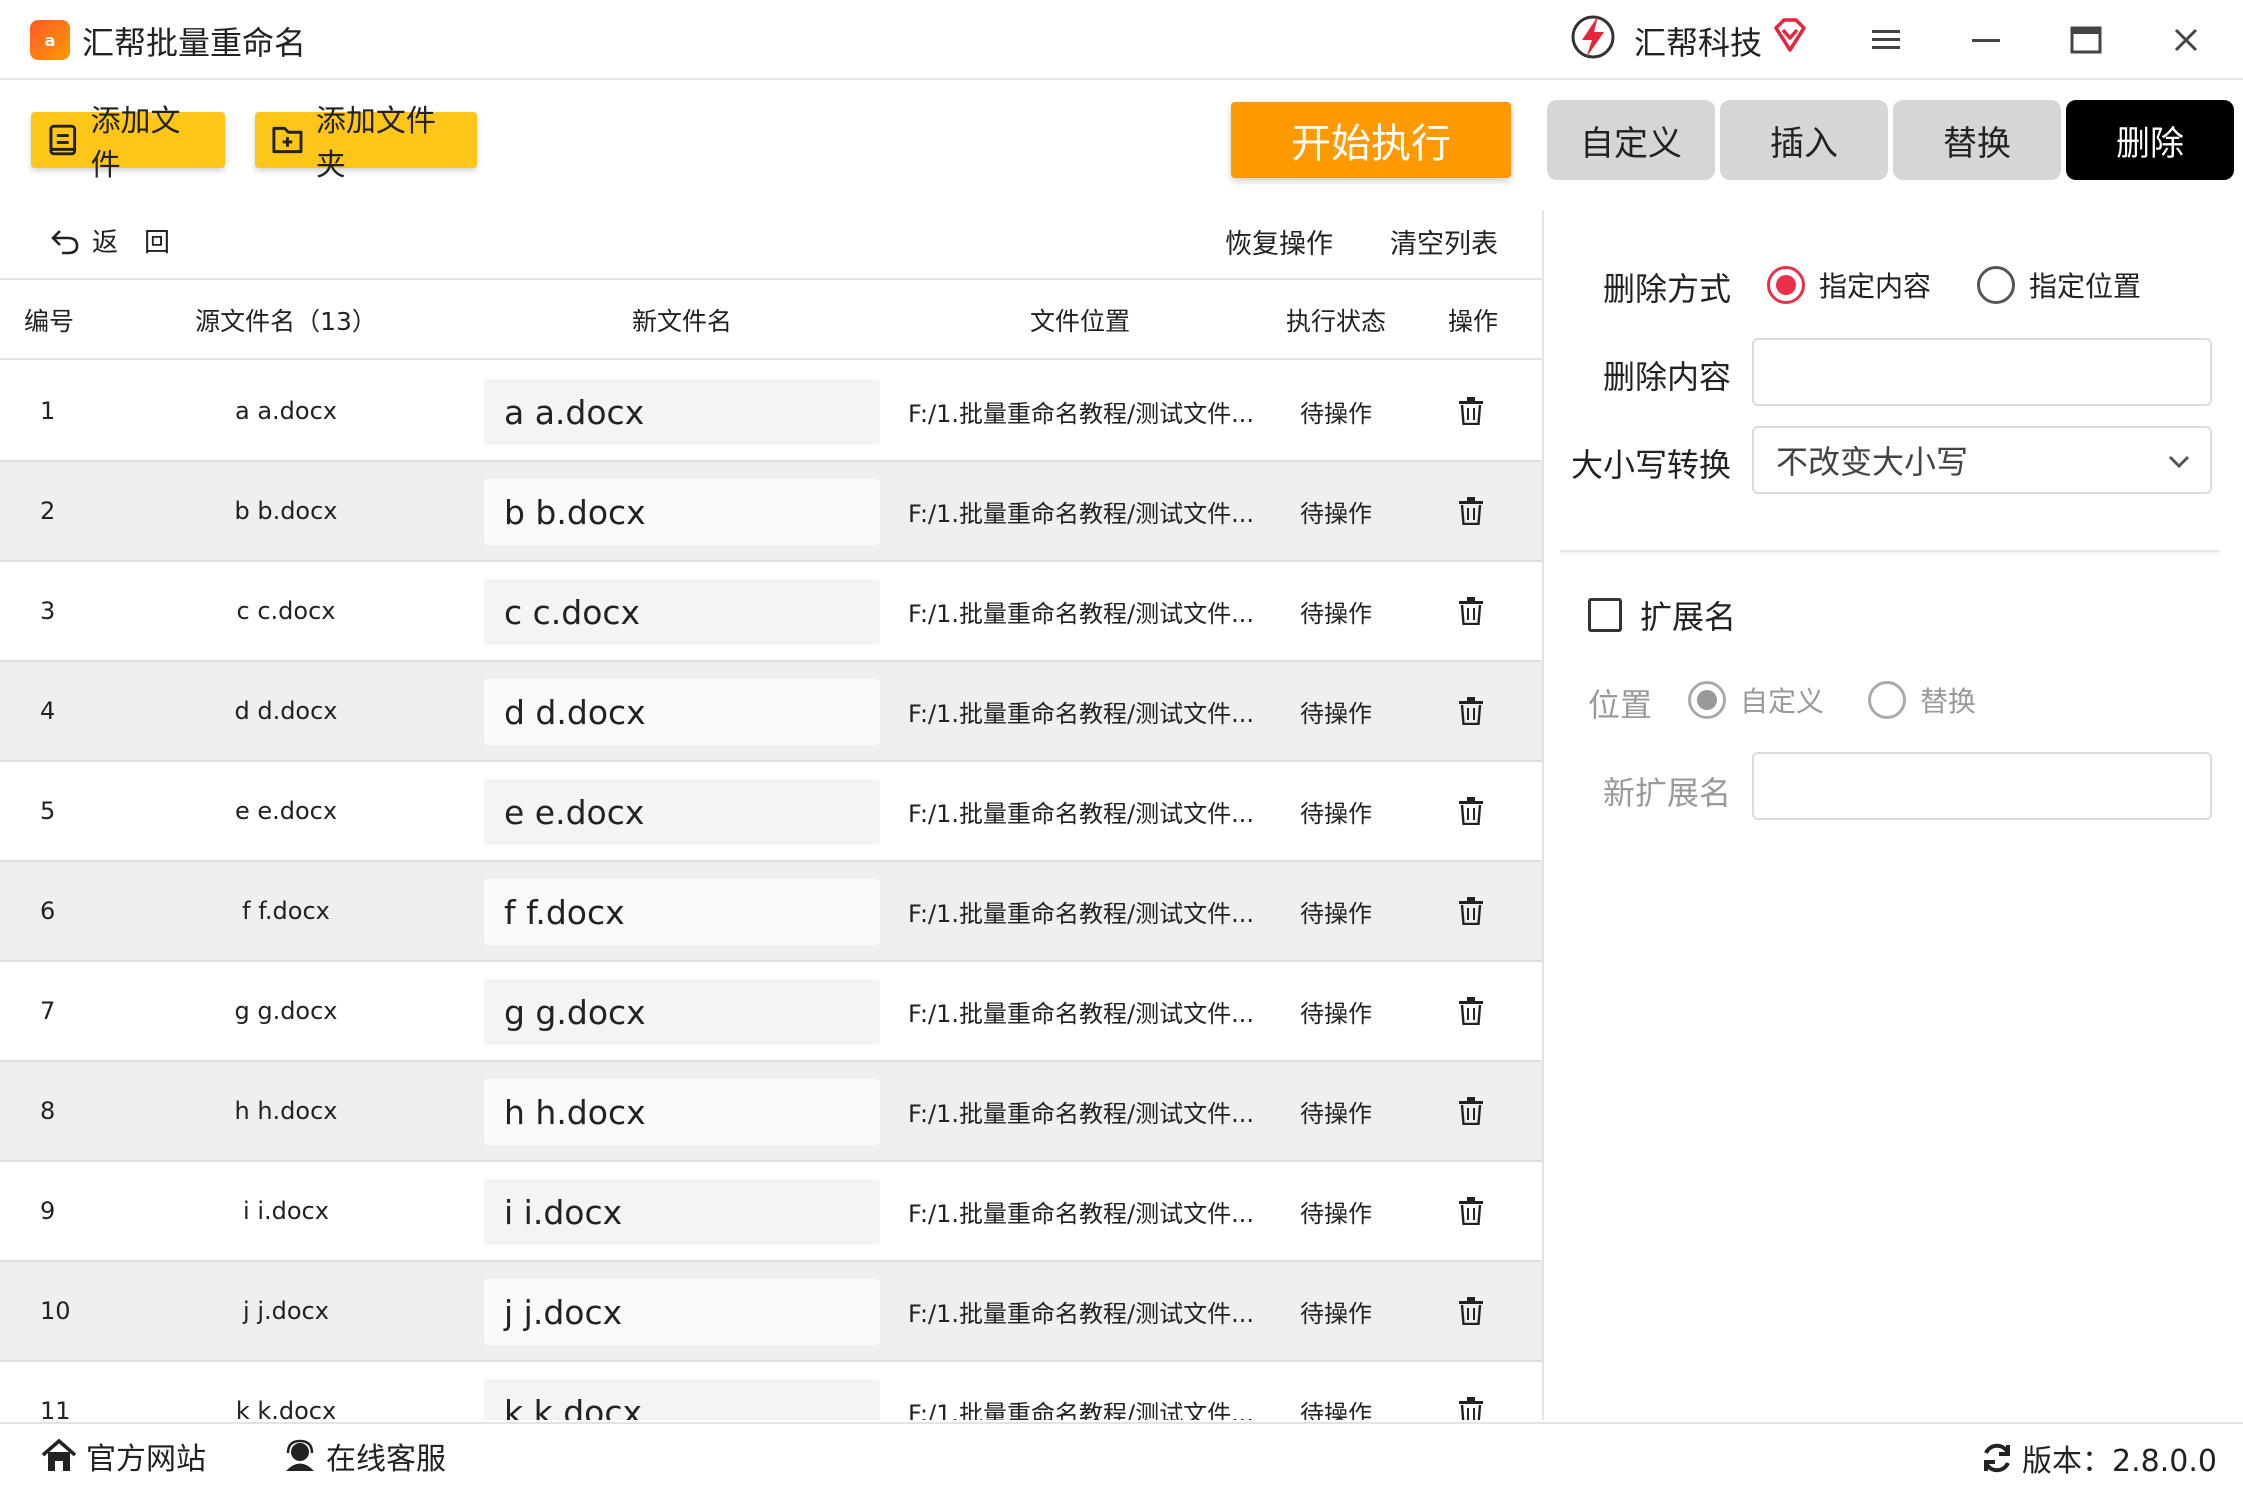 The width and height of the screenshot is (2243, 1491). What do you see at coordinates (681, 321) in the screenshot?
I see `header-new-name: 新文件名` at bounding box center [681, 321].